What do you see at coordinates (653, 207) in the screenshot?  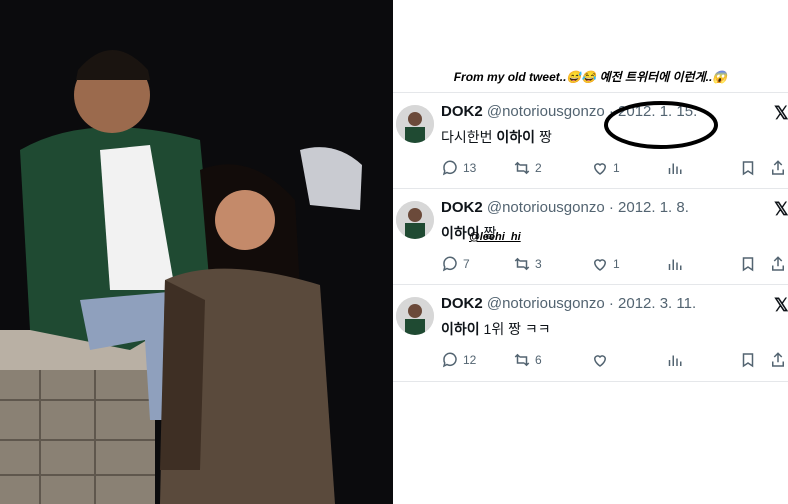 I see `timestamp: 2012. 1. 8.` at bounding box center [653, 207].